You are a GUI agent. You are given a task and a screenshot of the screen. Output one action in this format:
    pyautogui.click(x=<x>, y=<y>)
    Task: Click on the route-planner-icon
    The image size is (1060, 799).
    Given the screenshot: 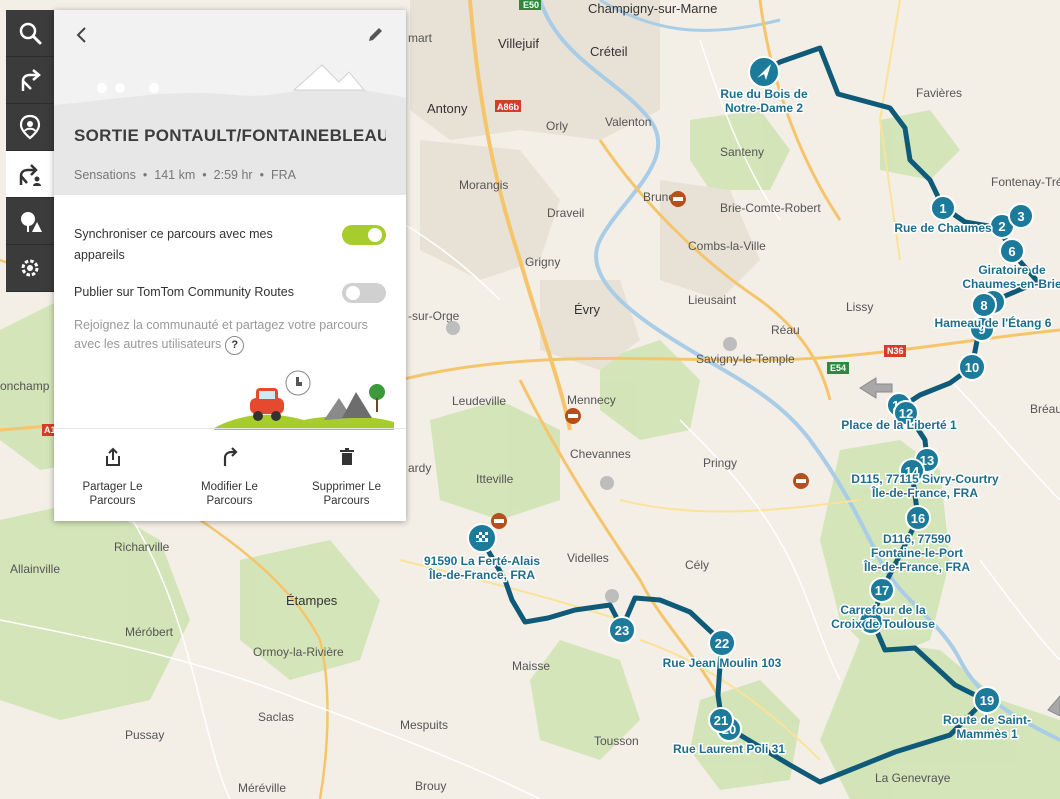 What is the action you would take?
    pyautogui.click(x=31, y=80)
    